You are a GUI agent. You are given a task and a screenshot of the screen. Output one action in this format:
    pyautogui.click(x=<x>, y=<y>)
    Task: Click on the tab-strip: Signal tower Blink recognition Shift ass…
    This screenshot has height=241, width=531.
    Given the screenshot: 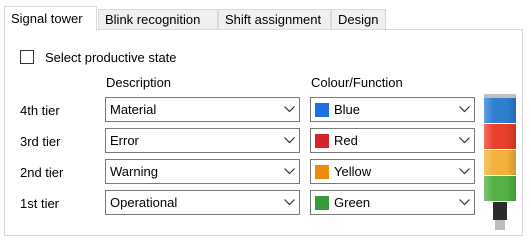 What is the action you would take?
    pyautogui.click(x=263, y=18)
    